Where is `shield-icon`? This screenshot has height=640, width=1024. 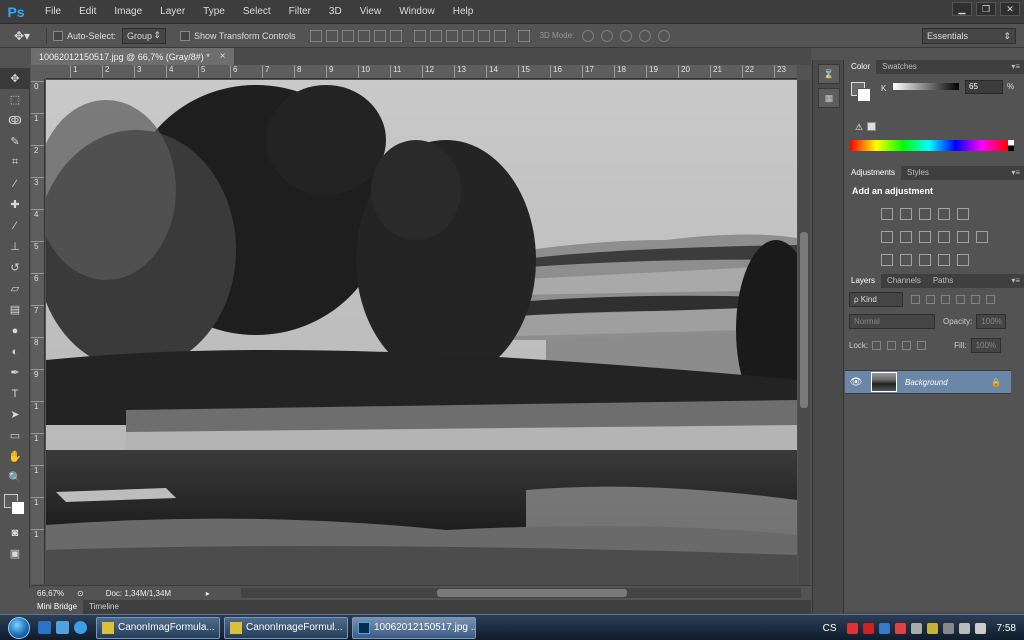
shield-icon is located at coordinates (932, 628).